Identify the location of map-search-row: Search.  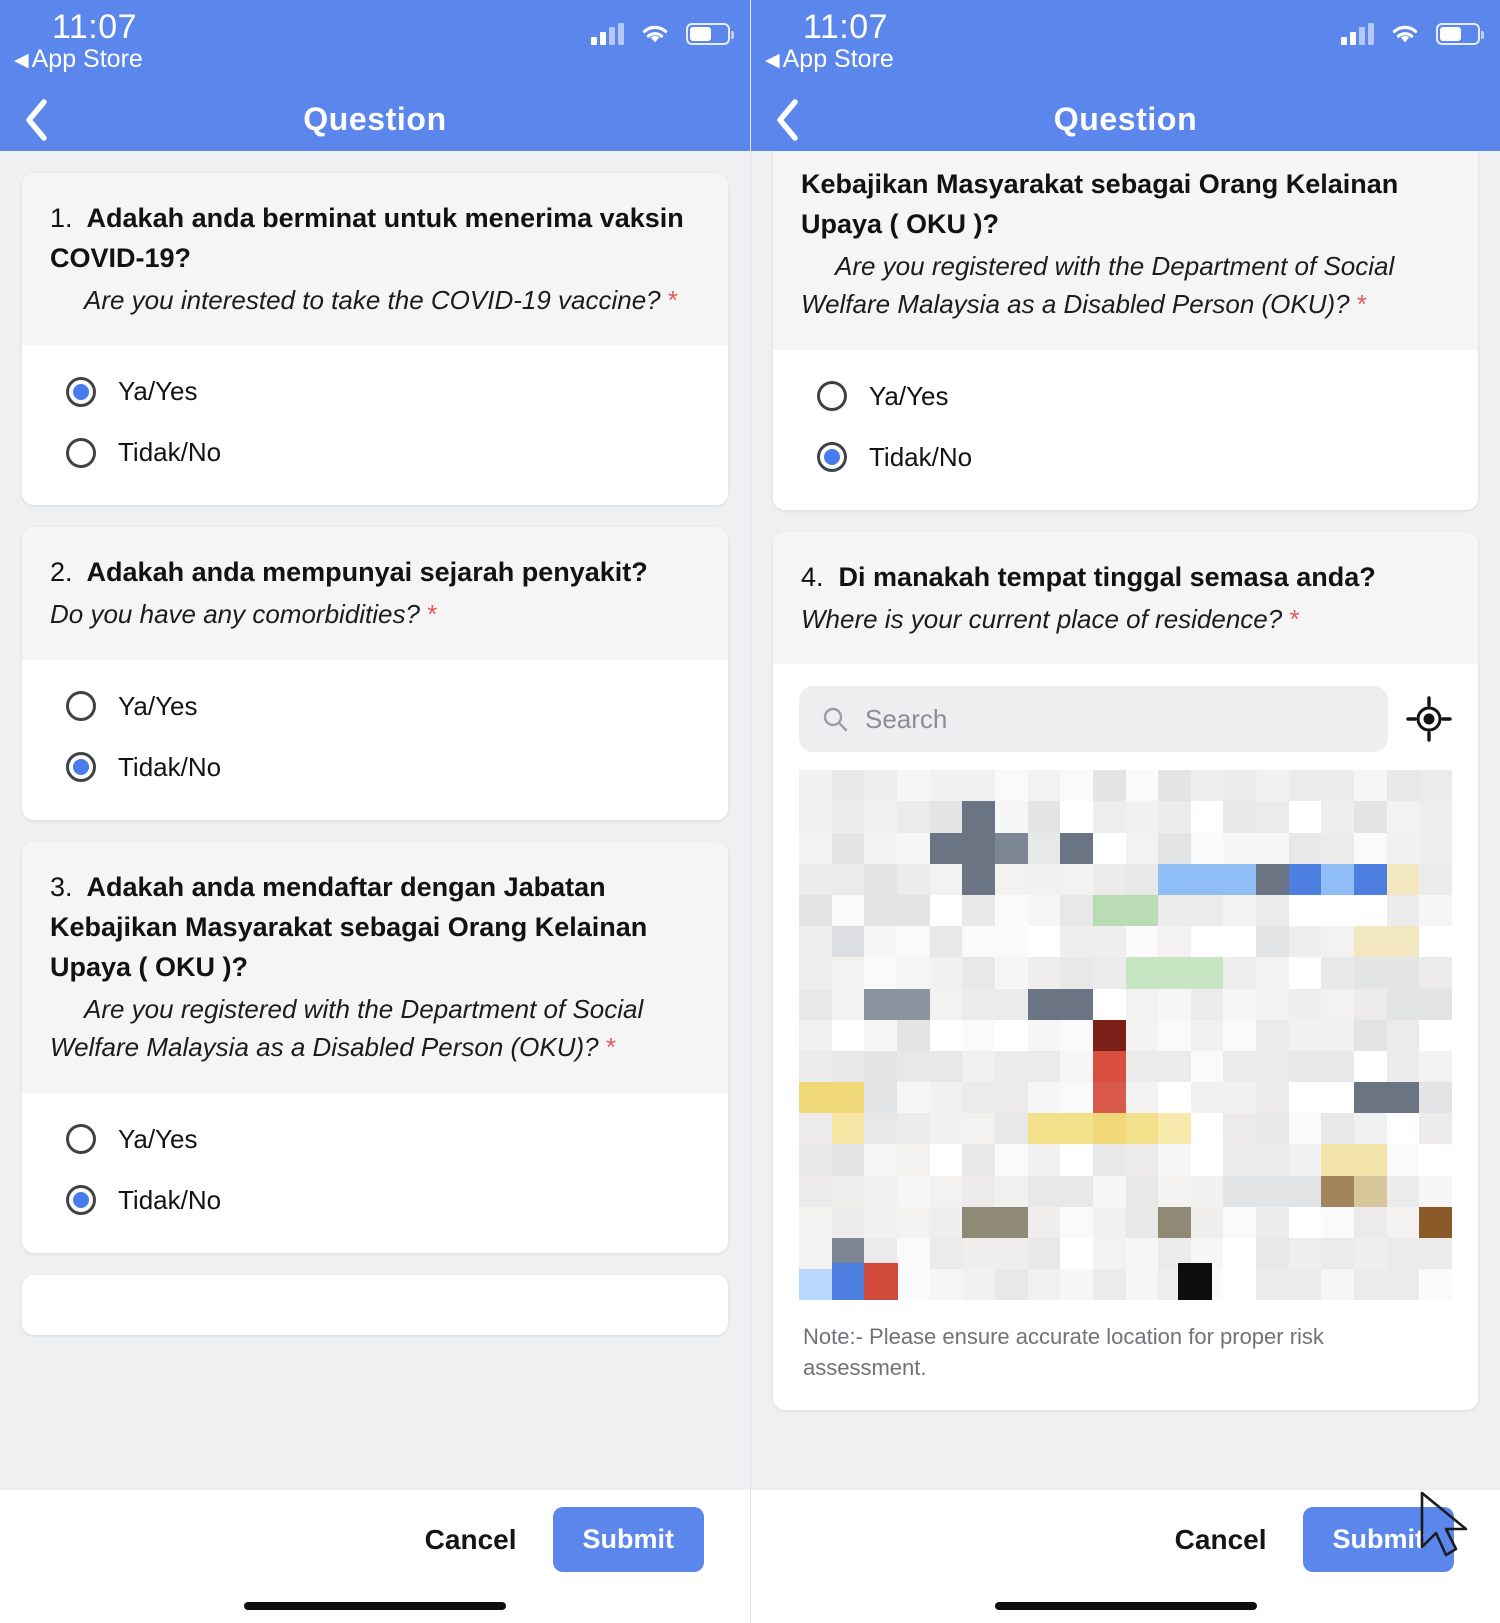
(1125, 719).